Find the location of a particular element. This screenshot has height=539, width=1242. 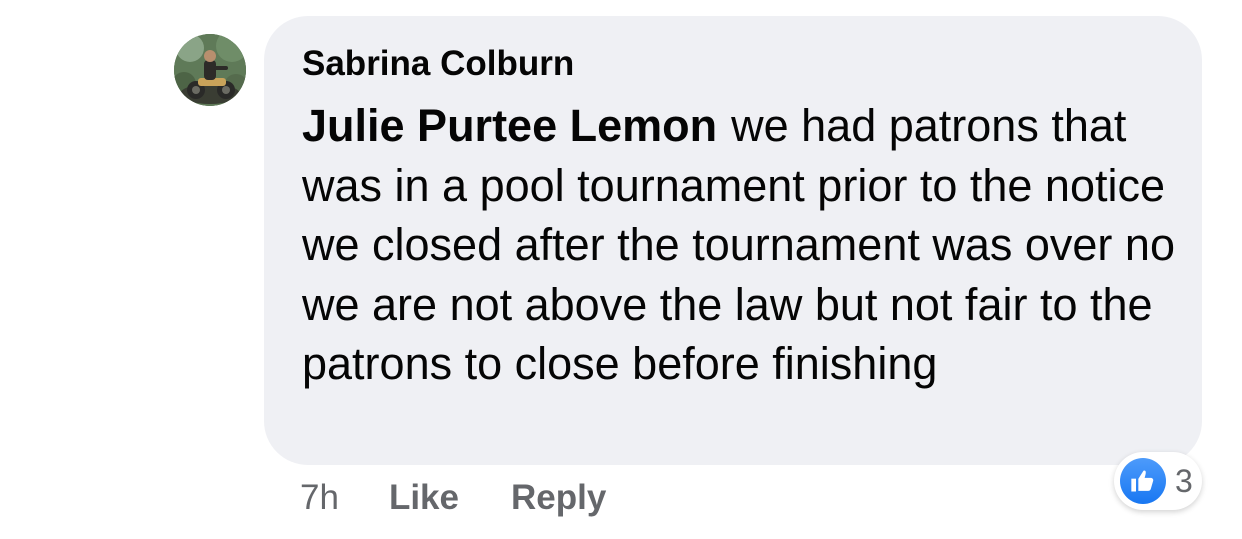

comment-author: Sabrina Colburn is located at coordinates (737, 64).